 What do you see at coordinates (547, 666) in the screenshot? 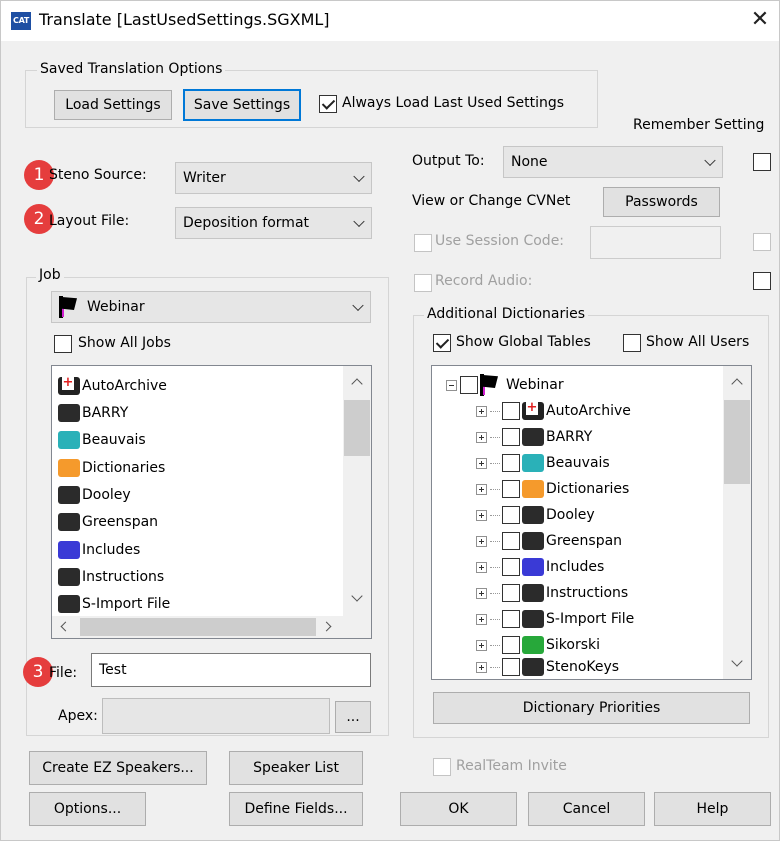
I see `tree-item: StenoKeys` at bounding box center [547, 666].